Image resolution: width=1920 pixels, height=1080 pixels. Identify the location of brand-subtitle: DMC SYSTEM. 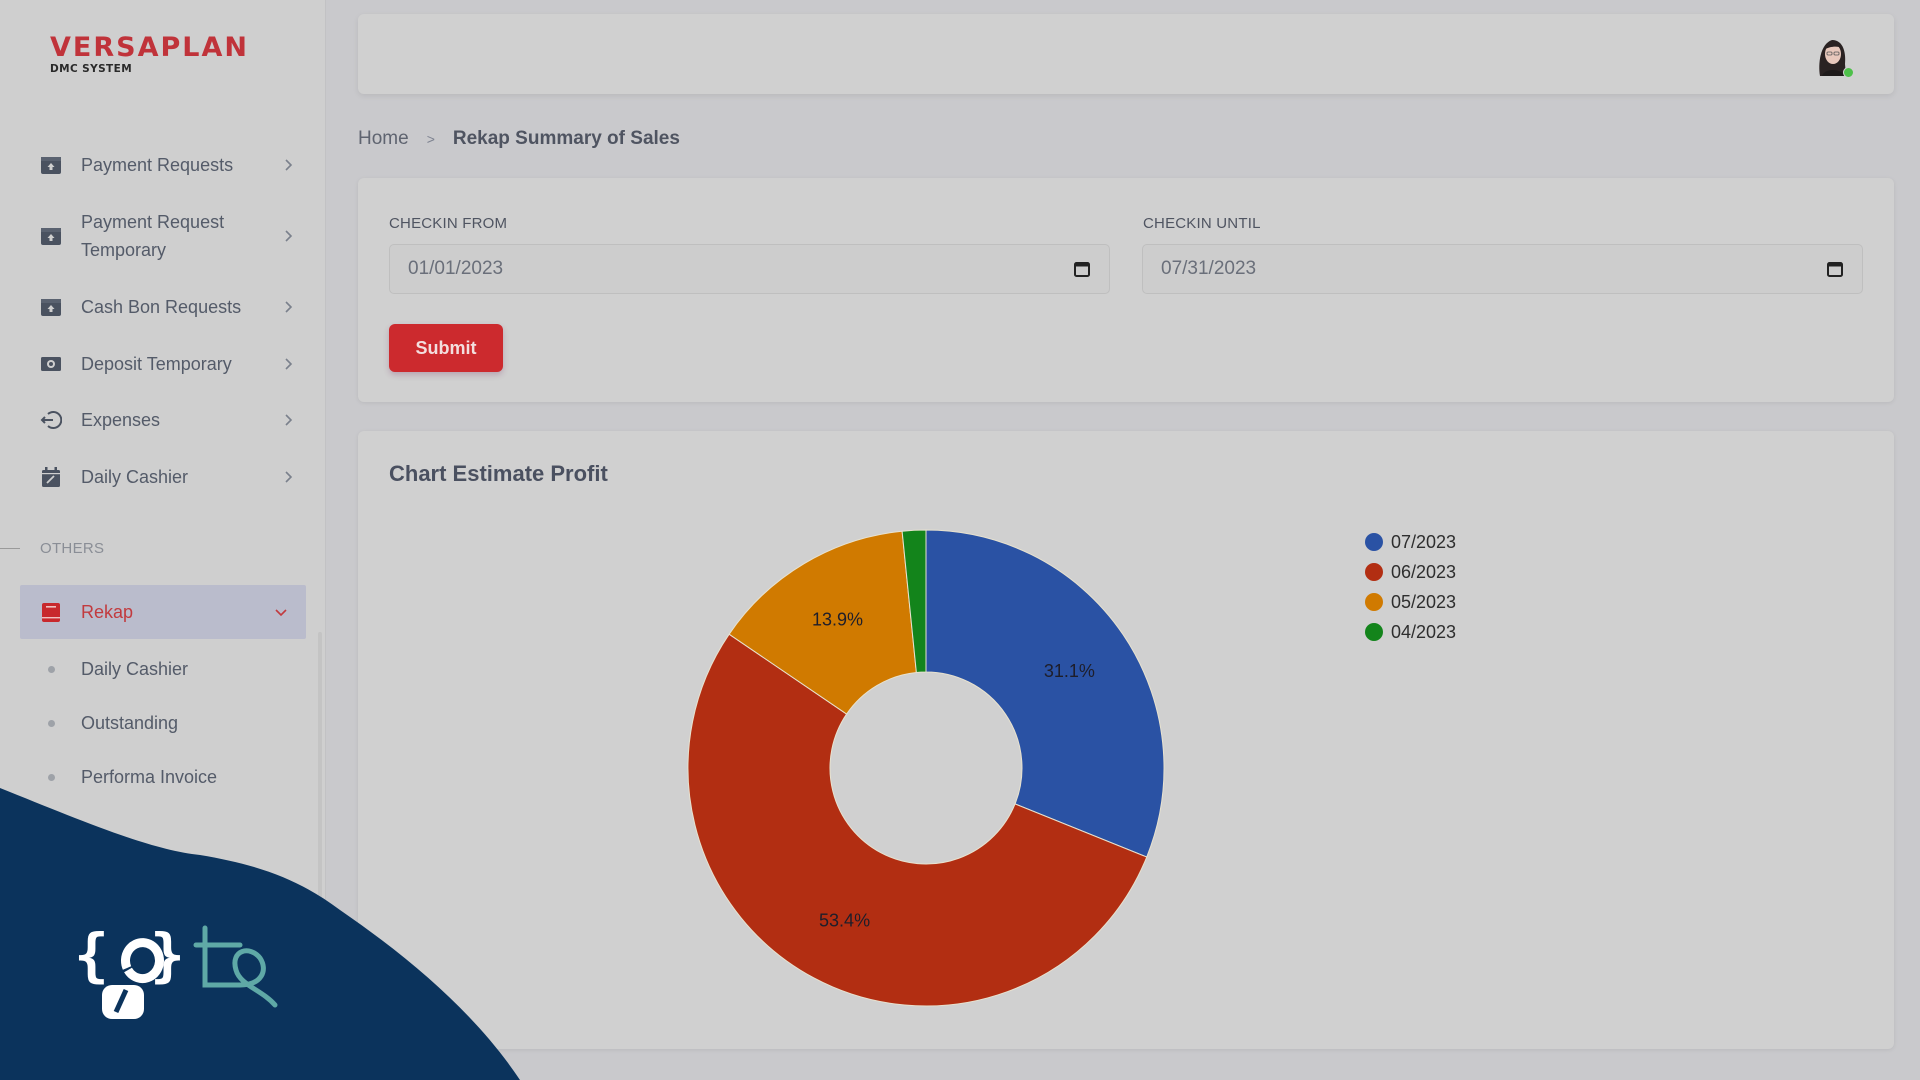
(91, 69).